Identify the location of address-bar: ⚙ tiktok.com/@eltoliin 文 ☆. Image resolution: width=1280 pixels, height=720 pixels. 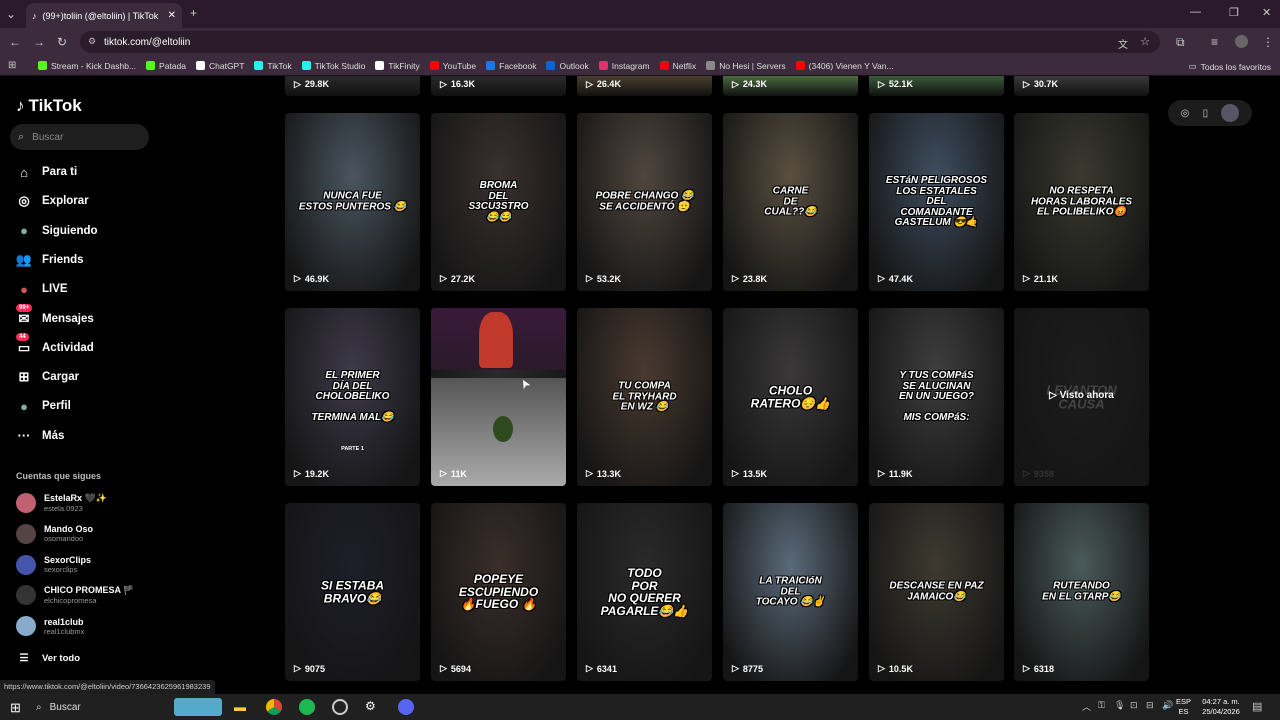
(620, 42).